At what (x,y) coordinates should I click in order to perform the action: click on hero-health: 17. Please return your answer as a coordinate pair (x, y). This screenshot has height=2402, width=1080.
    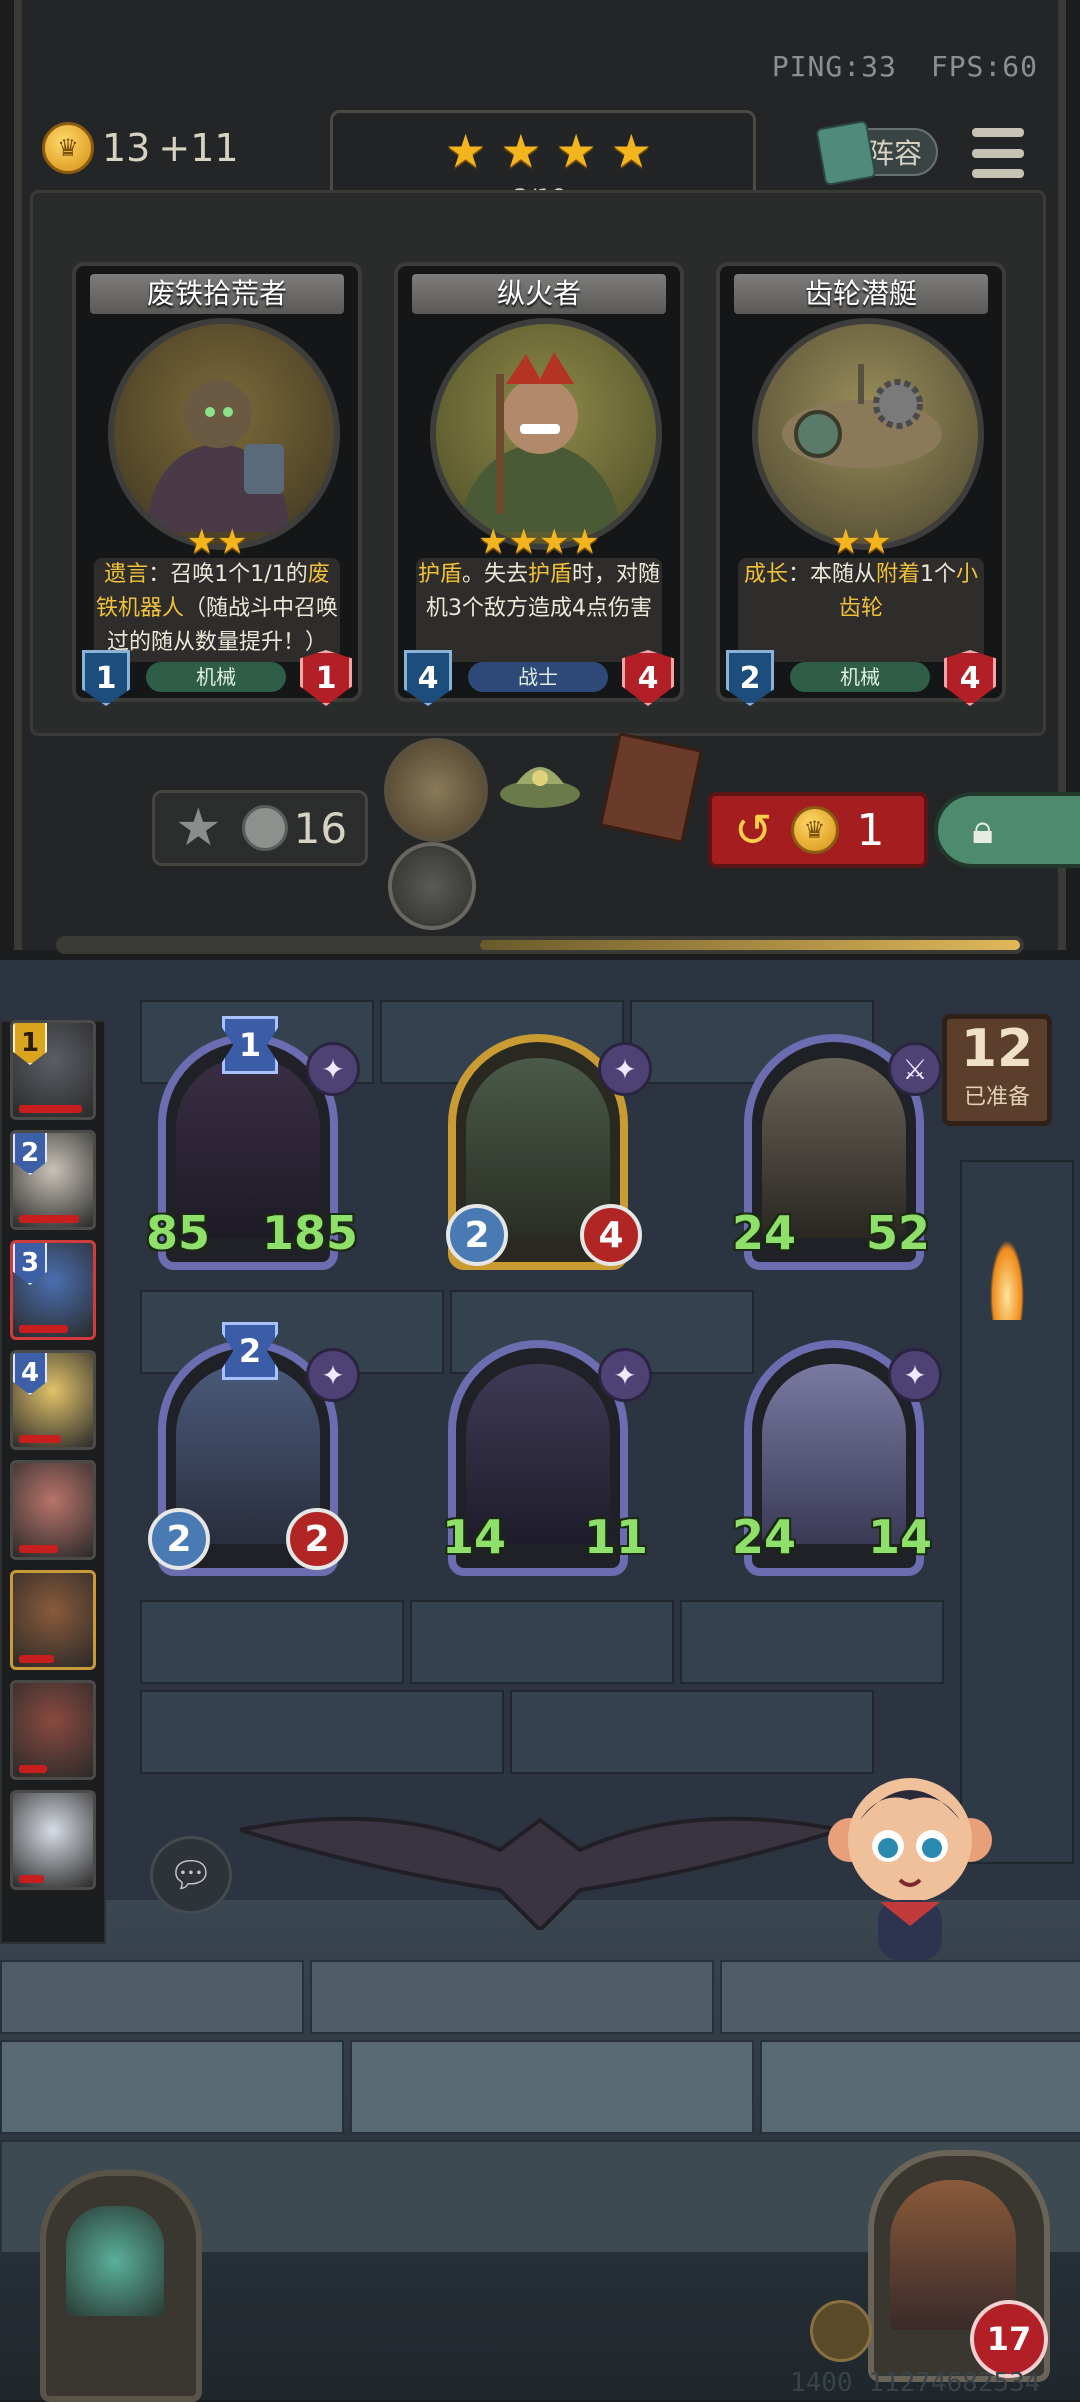
    Looking at the image, I should click on (1009, 2339).